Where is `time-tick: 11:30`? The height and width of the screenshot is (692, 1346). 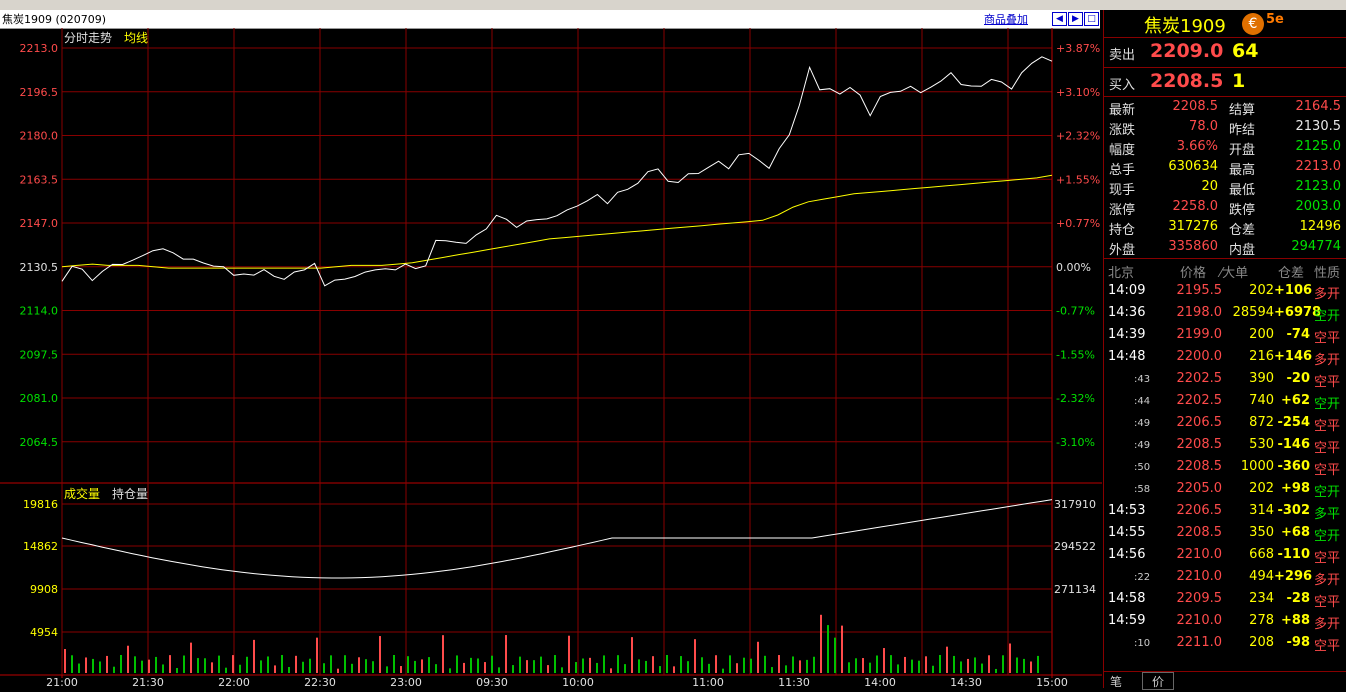
time-tick: 11:30 is located at coordinates (794, 682).